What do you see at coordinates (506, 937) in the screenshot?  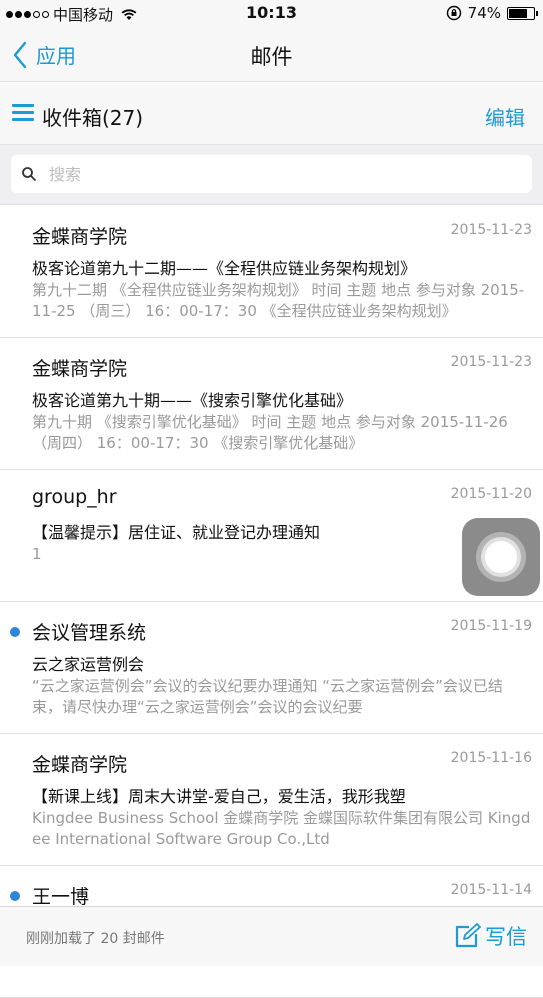 I see `compose-label: 写信` at bounding box center [506, 937].